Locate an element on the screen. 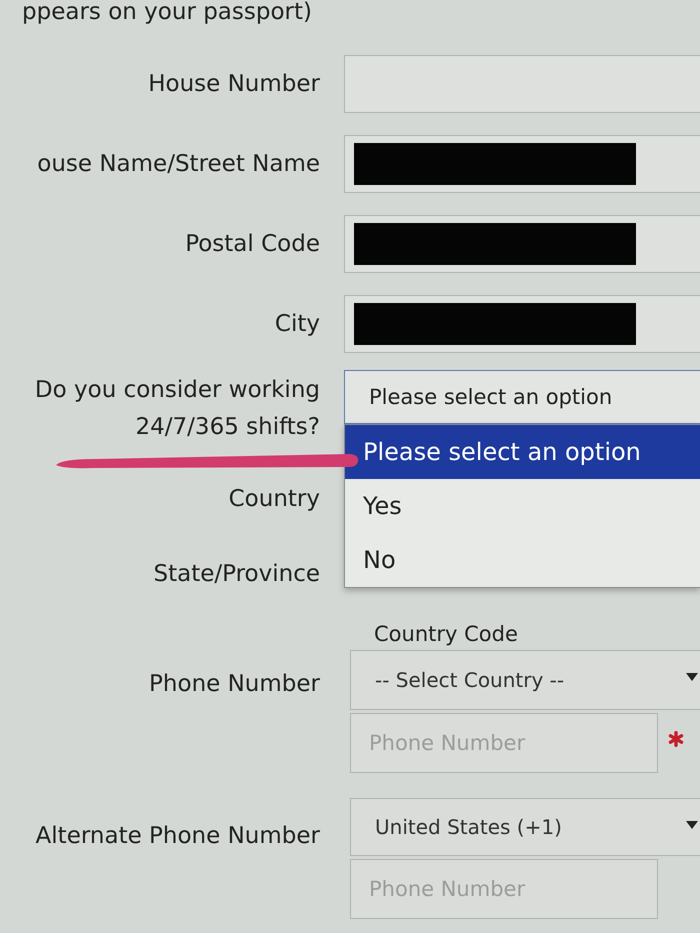 Image resolution: width=700 pixels, height=933 pixels. field-label: Phone Number is located at coordinates (234, 684).